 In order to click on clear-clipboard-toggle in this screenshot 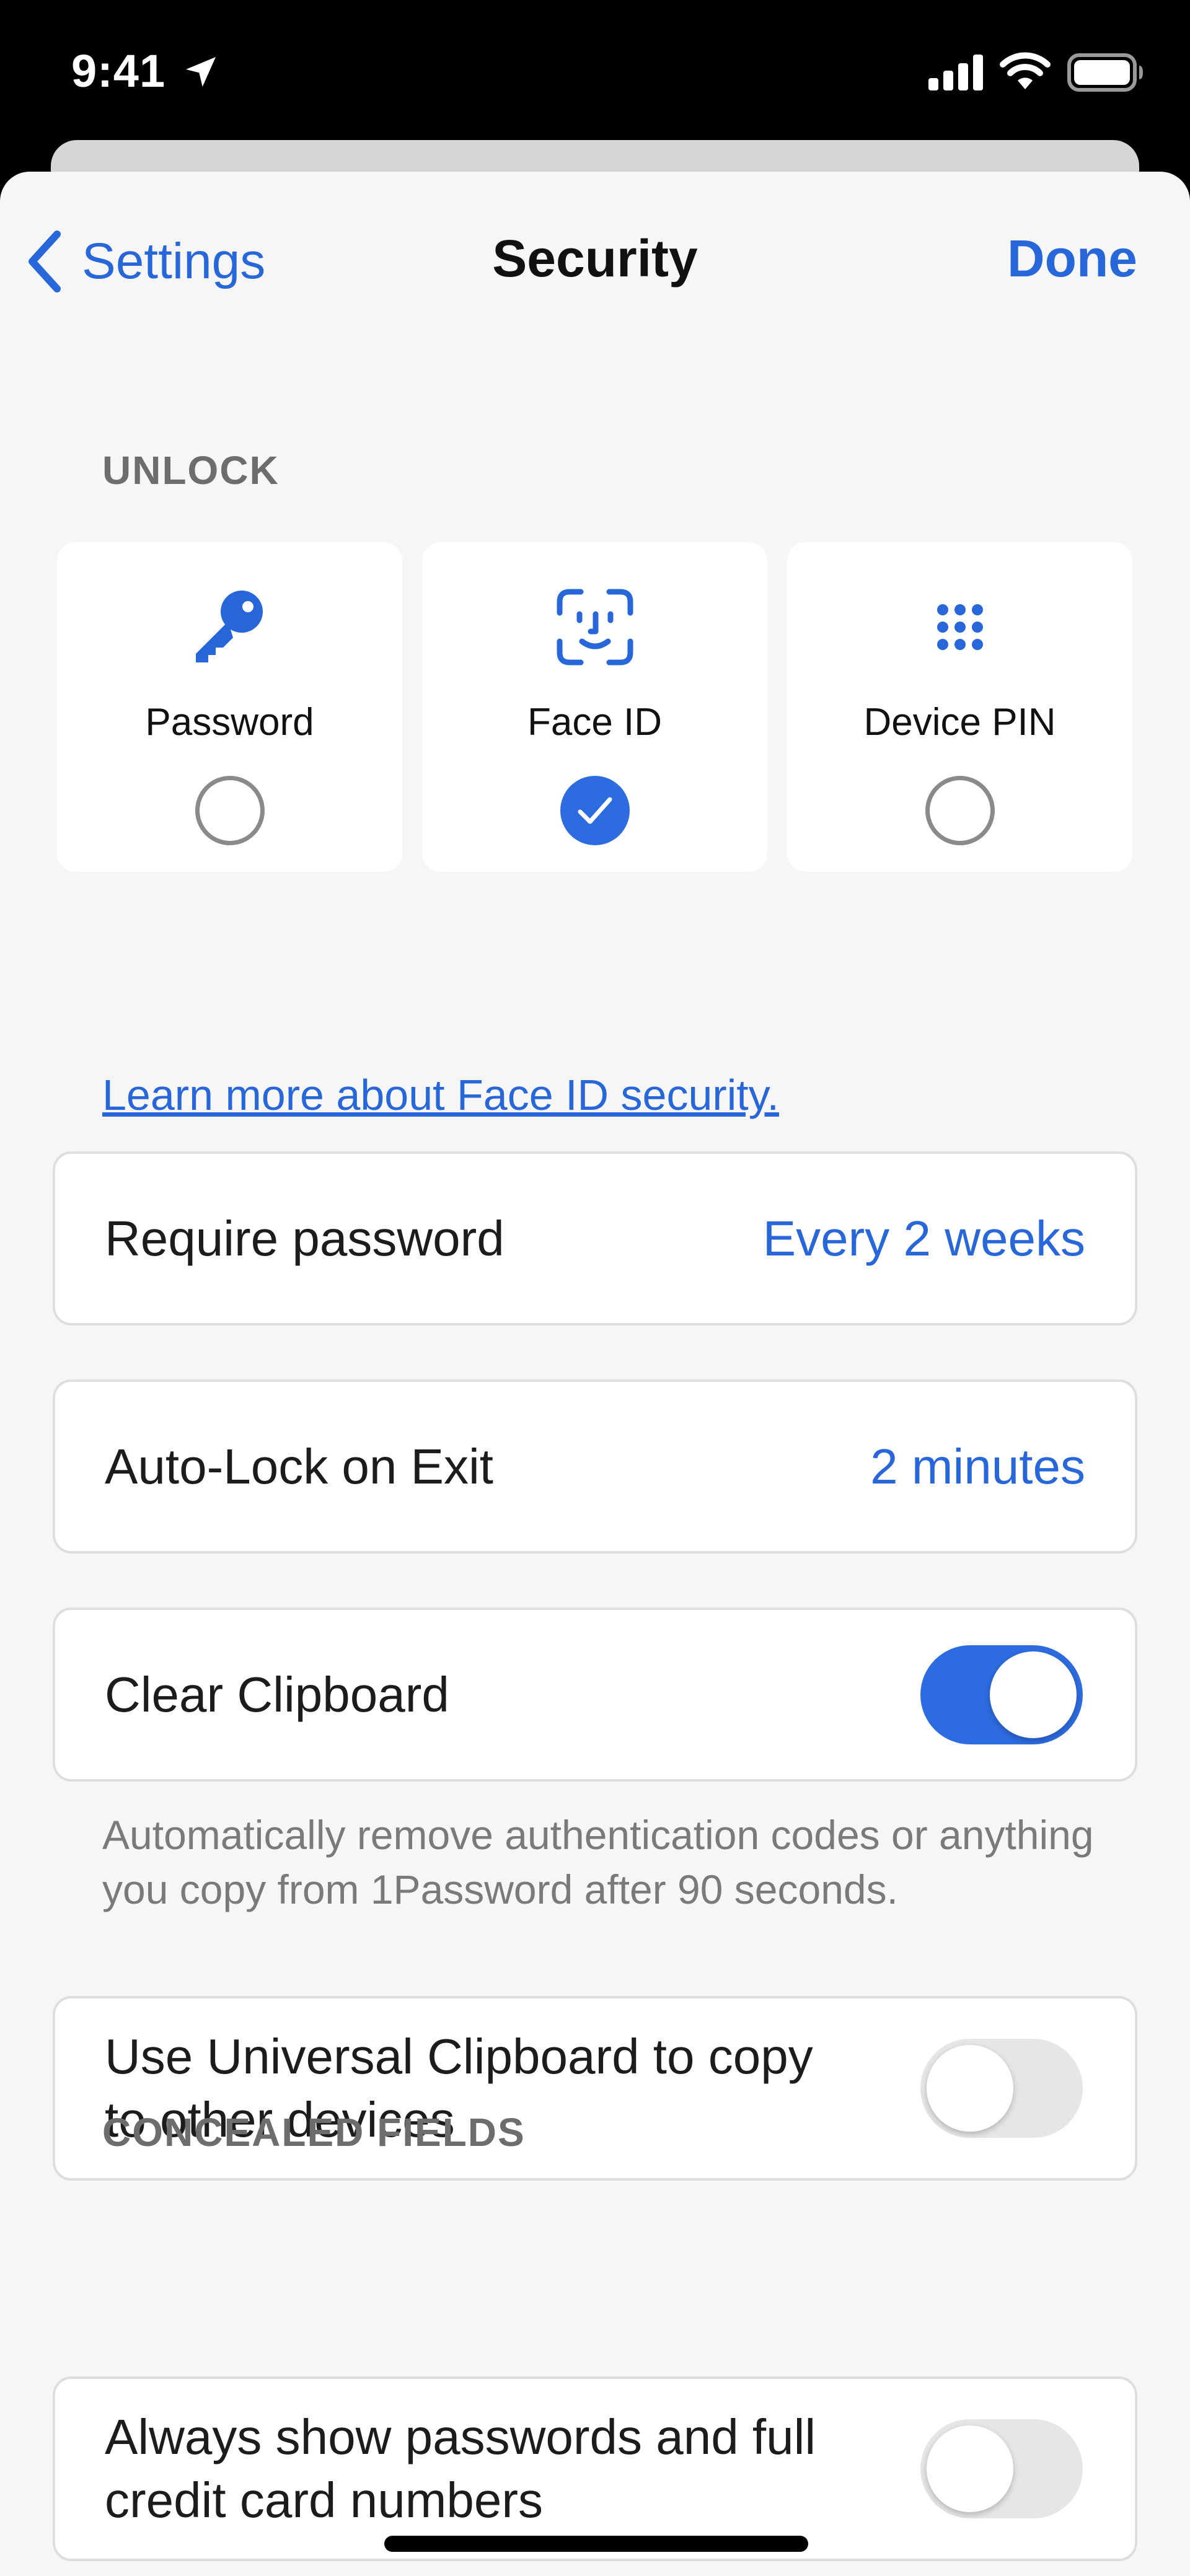, I will do `click(1001, 1695)`.